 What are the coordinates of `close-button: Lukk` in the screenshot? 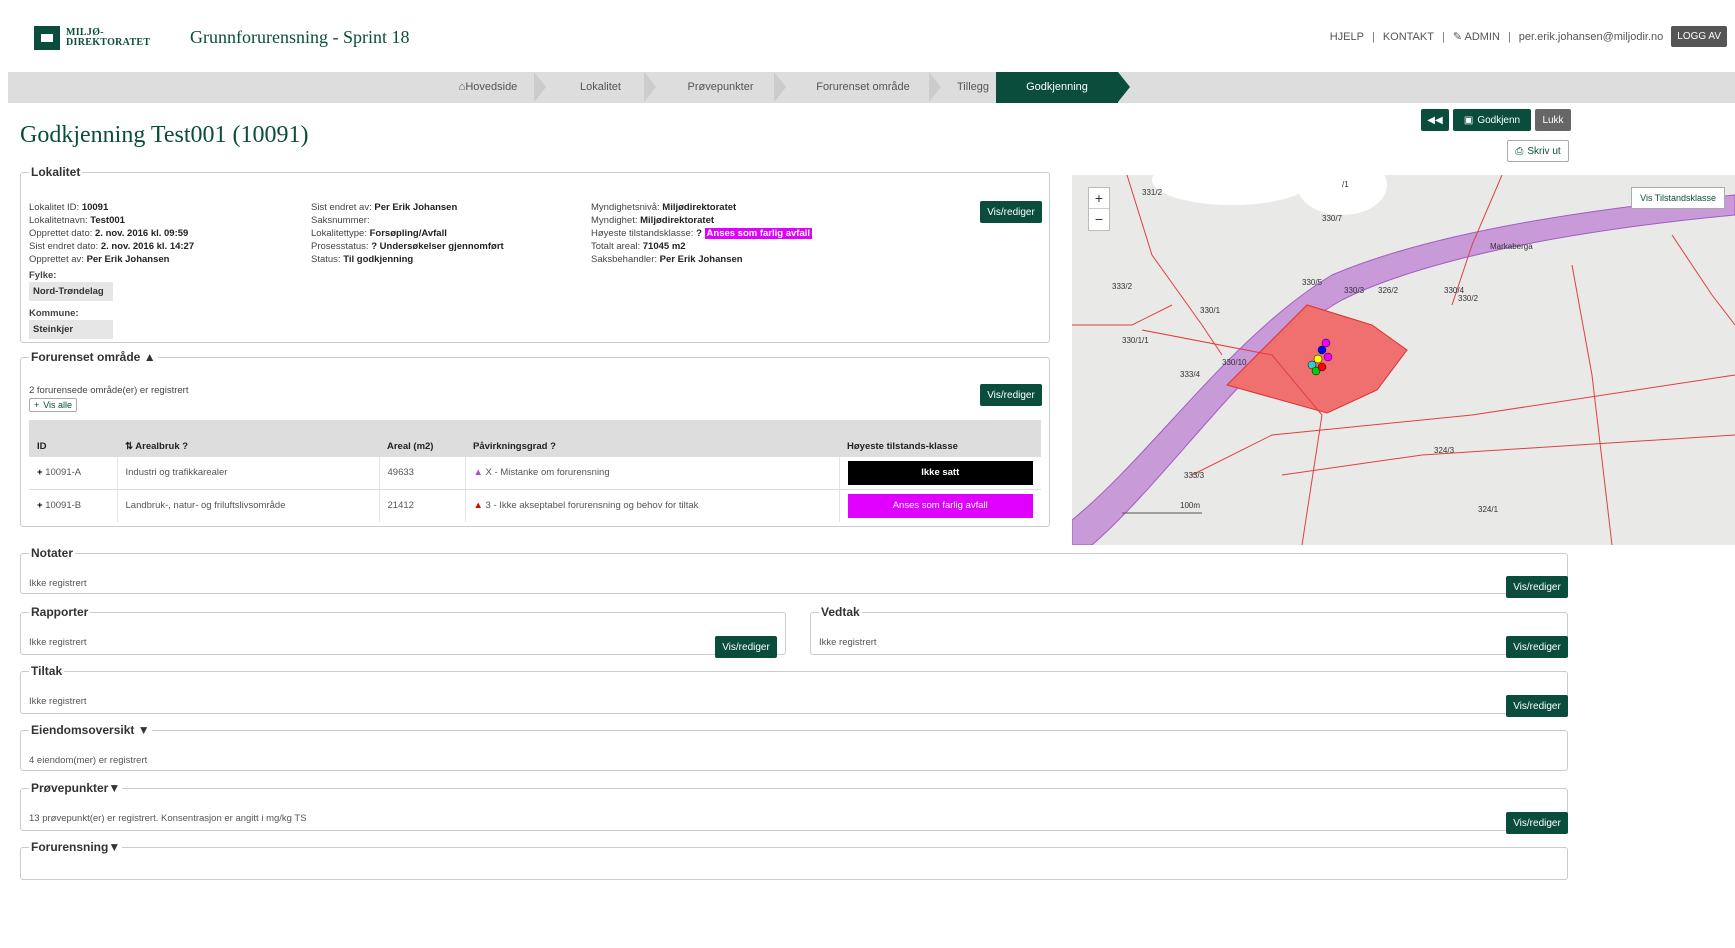 It's located at (1553, 120).